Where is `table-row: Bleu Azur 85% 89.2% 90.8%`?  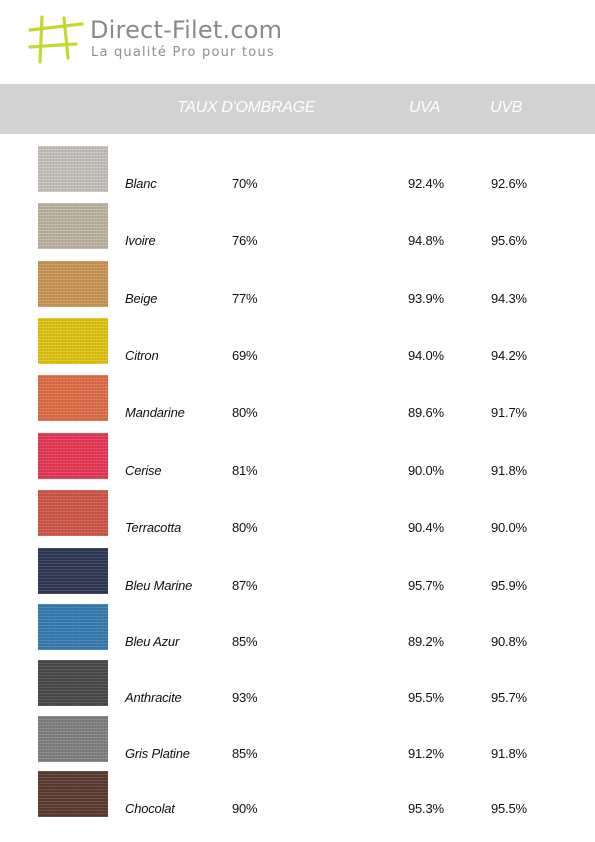
table-row: Bleu Azur 85% 89.2% 90.8% is located at coordinates (297, 632).